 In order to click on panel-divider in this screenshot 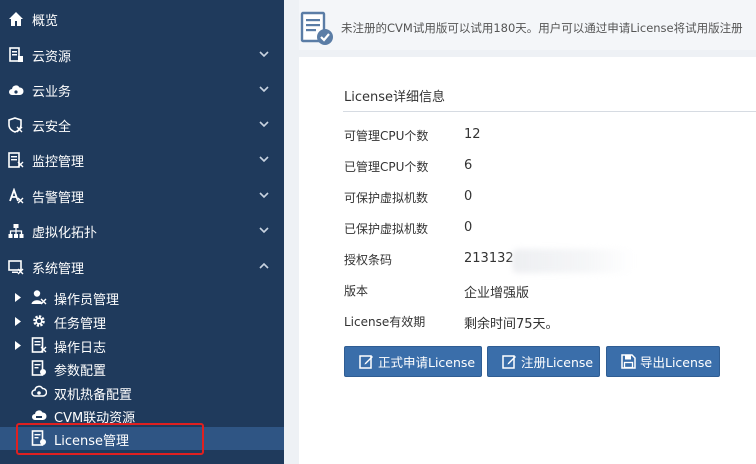, I will do `click(549, 111)`.